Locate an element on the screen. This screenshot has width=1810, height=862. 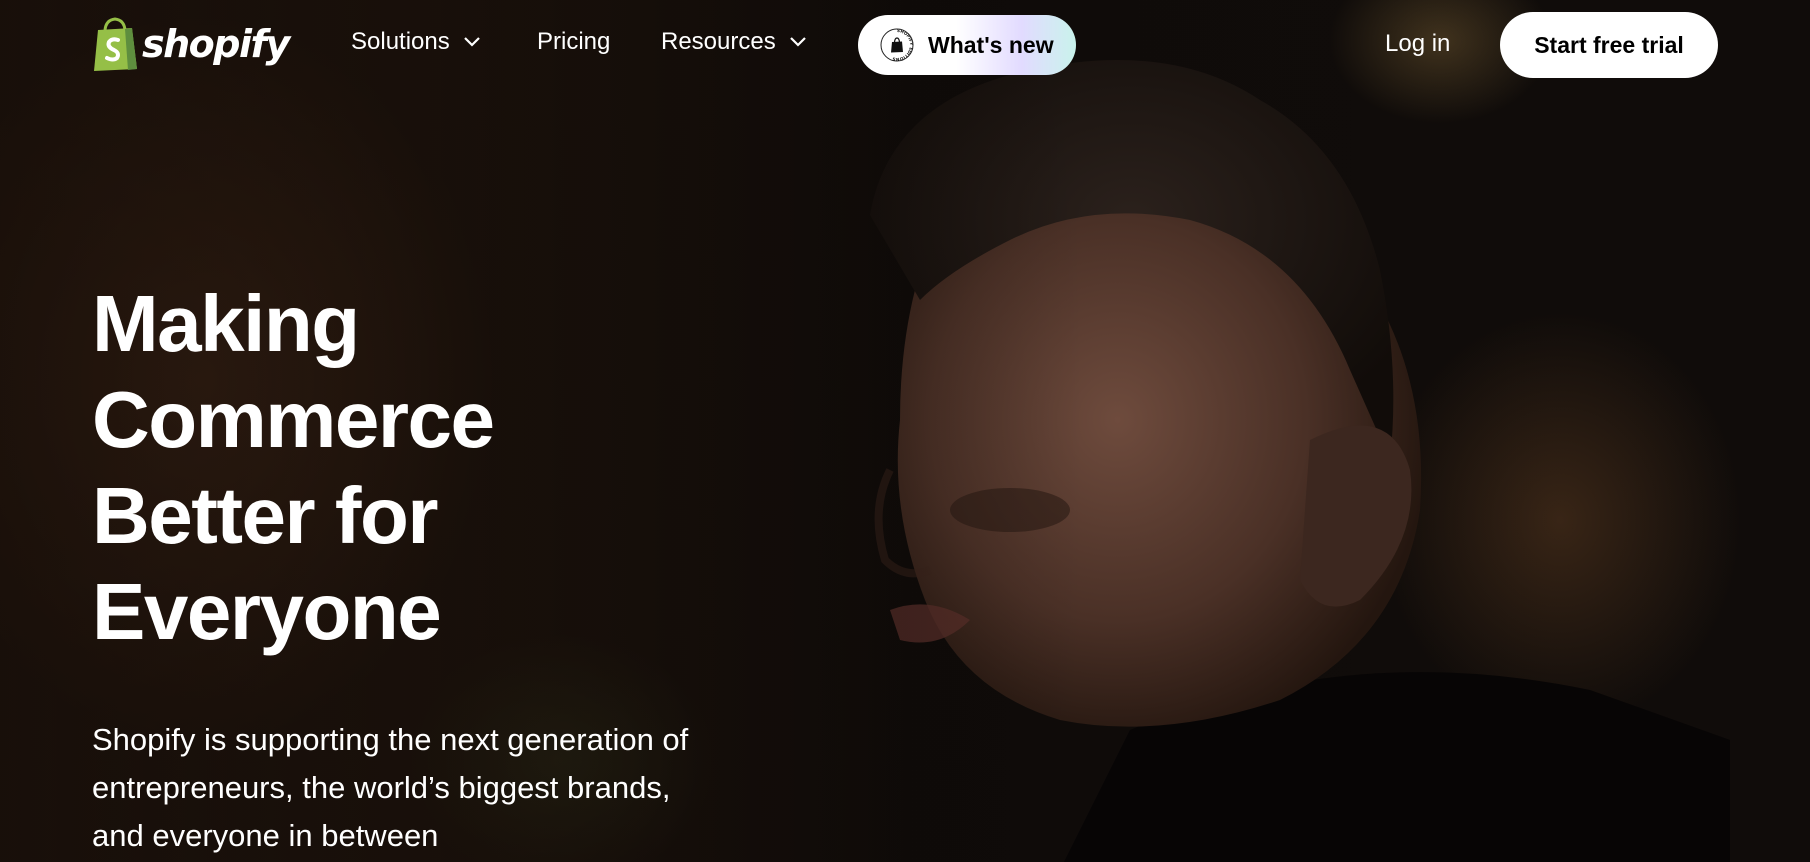
headline-line: Everyone is located at coordinates (267, 611).